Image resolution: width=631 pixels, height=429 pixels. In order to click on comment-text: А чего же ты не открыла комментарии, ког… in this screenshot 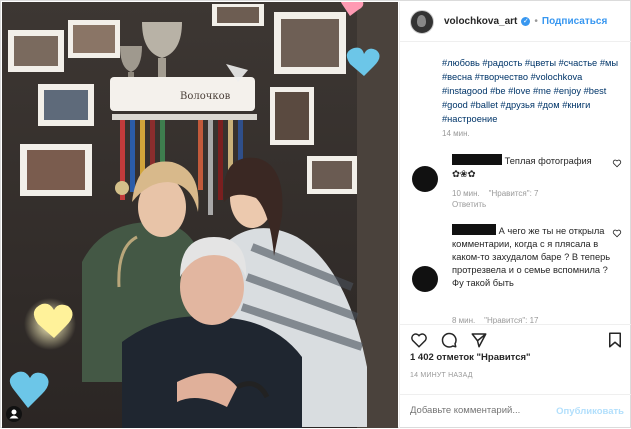, I will do `click(531, 257)`.